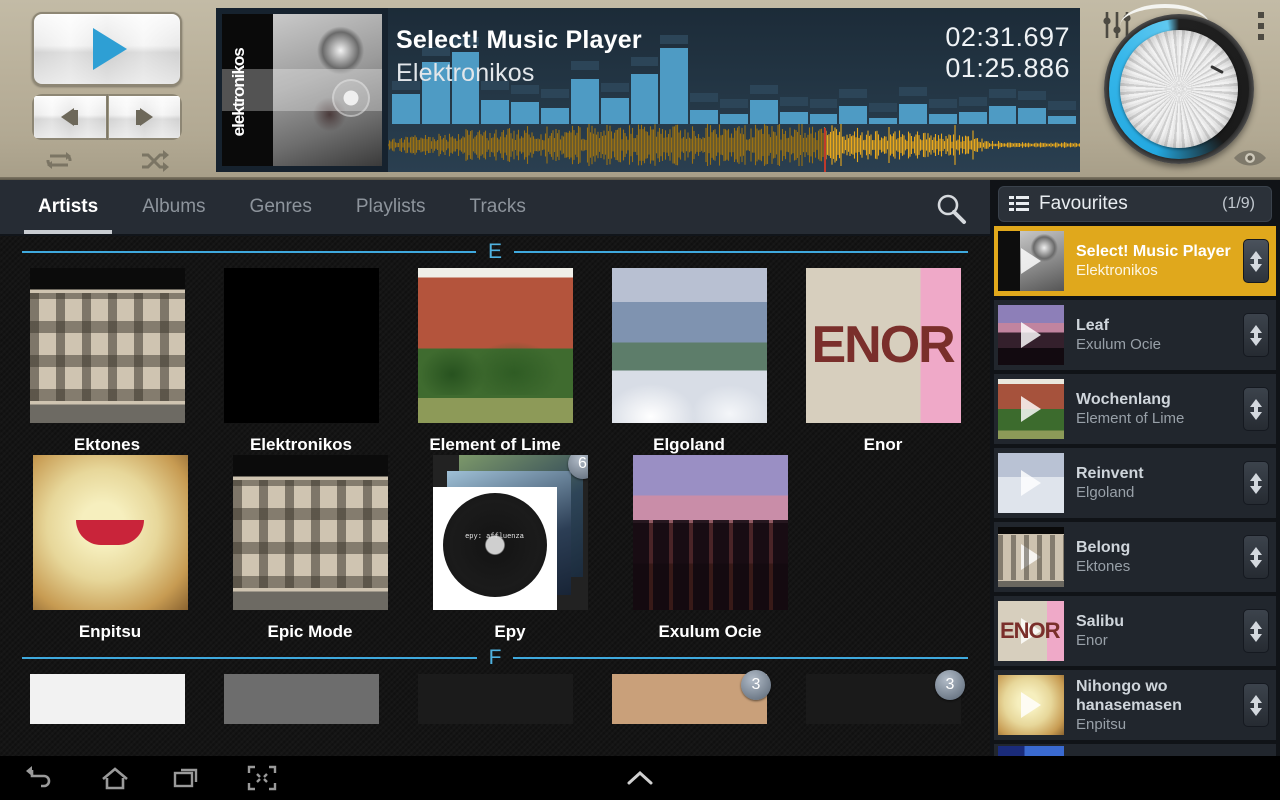 Image resolution: width=1280 pixels, height=800 pixels. Describe the element at coordinates (734, 145) in the screenshot. I see `waveform-seekbar` at that location.